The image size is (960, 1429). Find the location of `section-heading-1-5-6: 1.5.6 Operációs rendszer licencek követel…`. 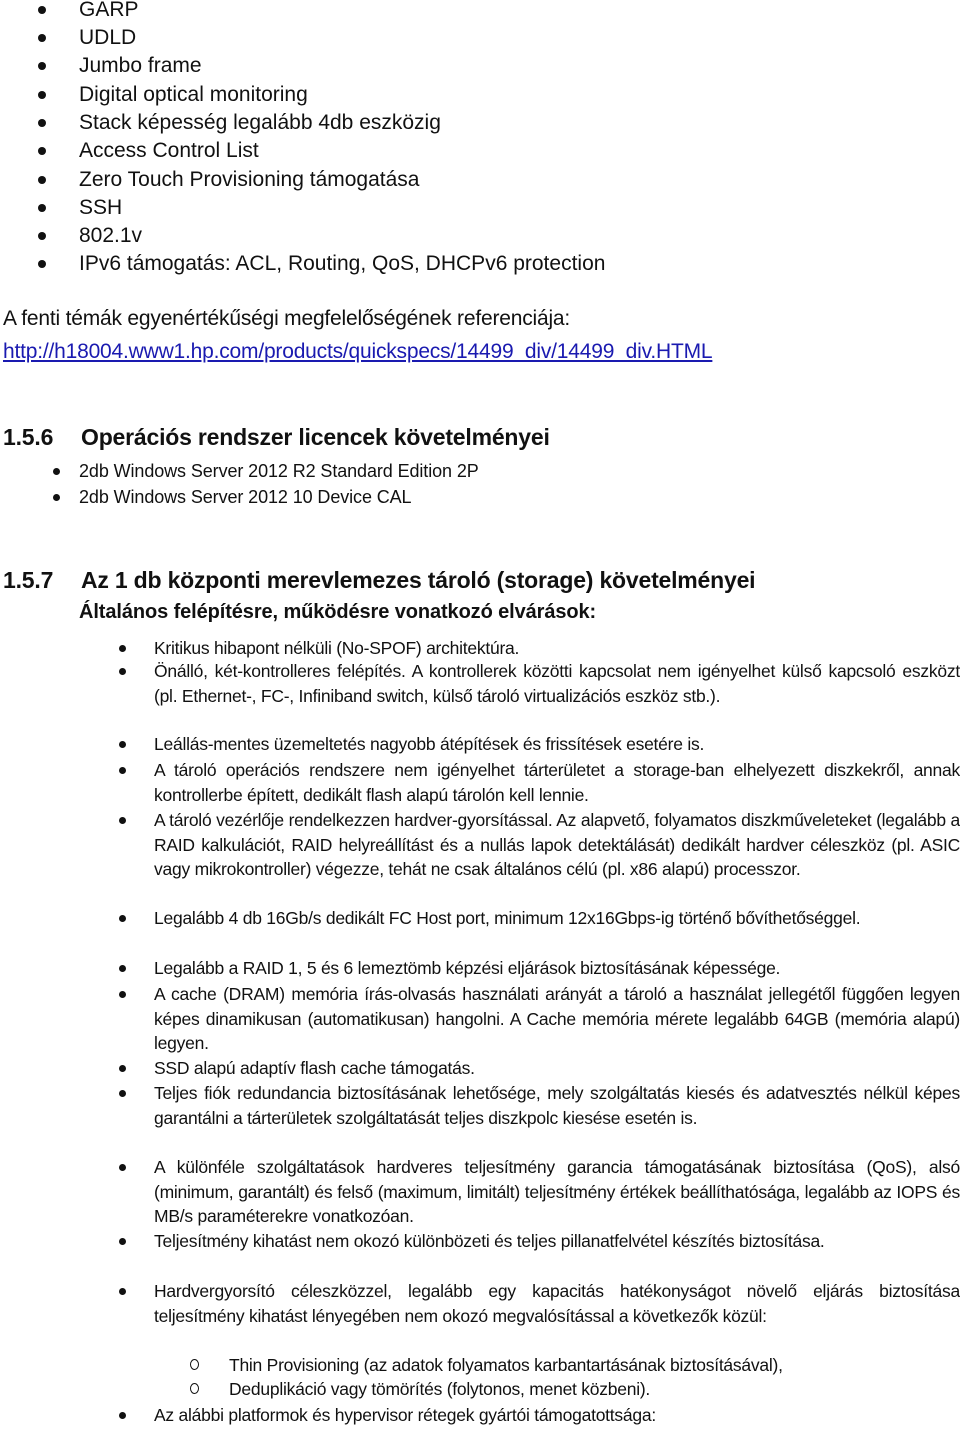

section-heading-1-5-6: 1.5.6 Operációs rendszer licencek követel… is located at coordinates (276, 437).